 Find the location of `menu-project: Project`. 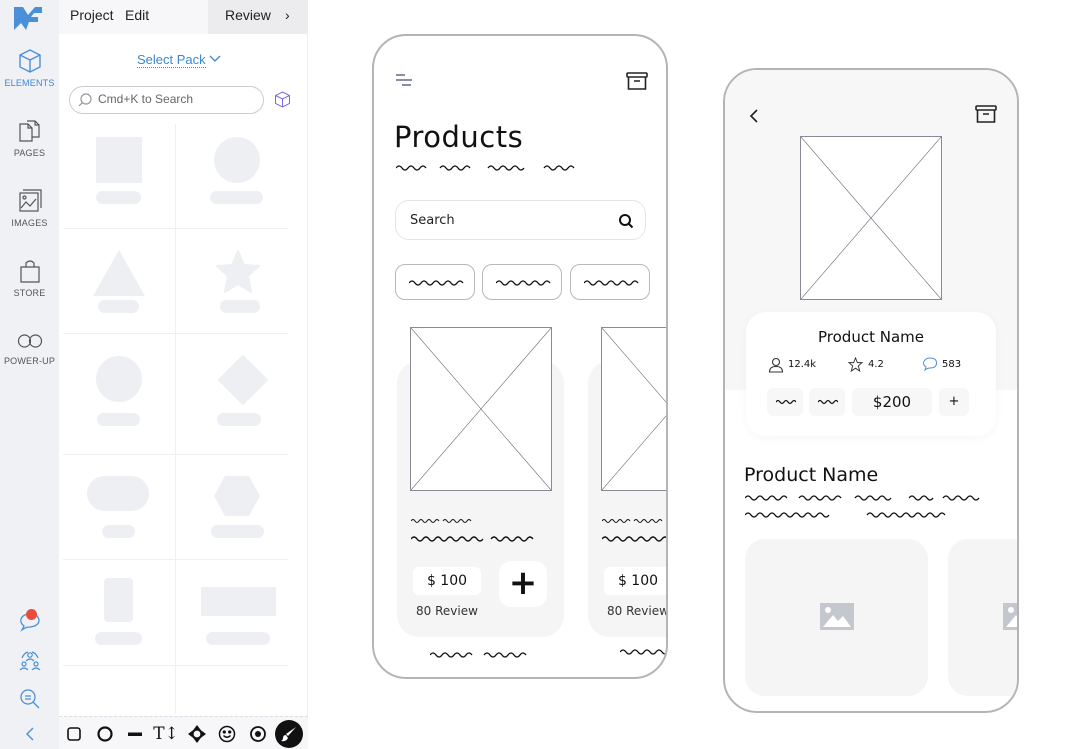

menu-project: Project is located at coordinates (92, 15).